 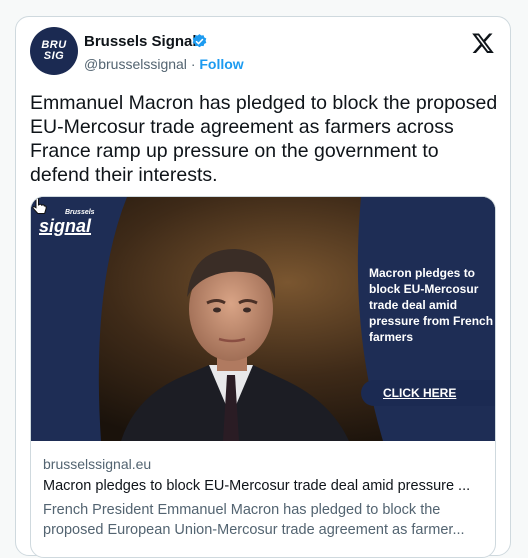 I want to click on click-here-button: CLICK HERE, so click(x=428, y=393).